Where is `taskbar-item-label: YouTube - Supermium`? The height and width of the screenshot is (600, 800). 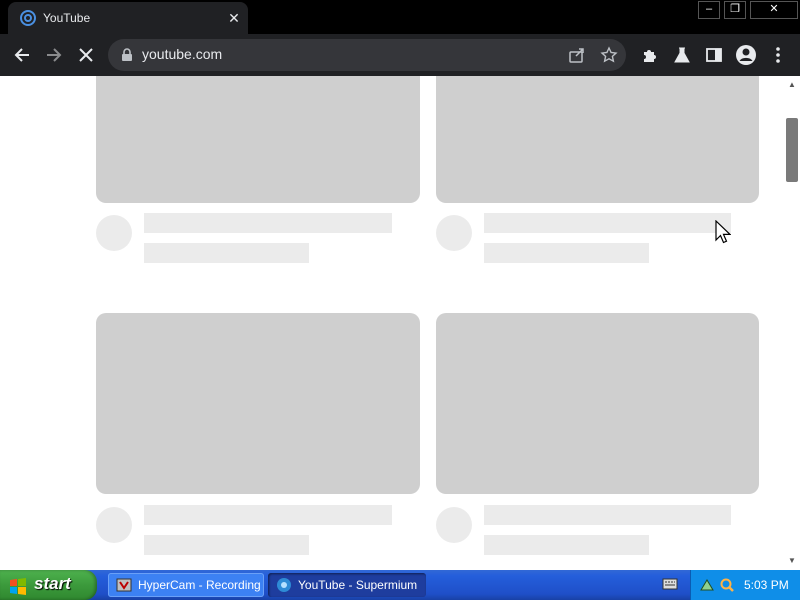
taskbar-item-label: YouTube - Supermium is located at coordinates (358, 585).